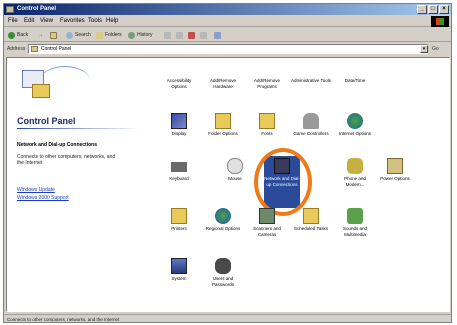  Describe the element at coordinates (444, 9) in the screenshot. I see `close-button: ×` at that location.